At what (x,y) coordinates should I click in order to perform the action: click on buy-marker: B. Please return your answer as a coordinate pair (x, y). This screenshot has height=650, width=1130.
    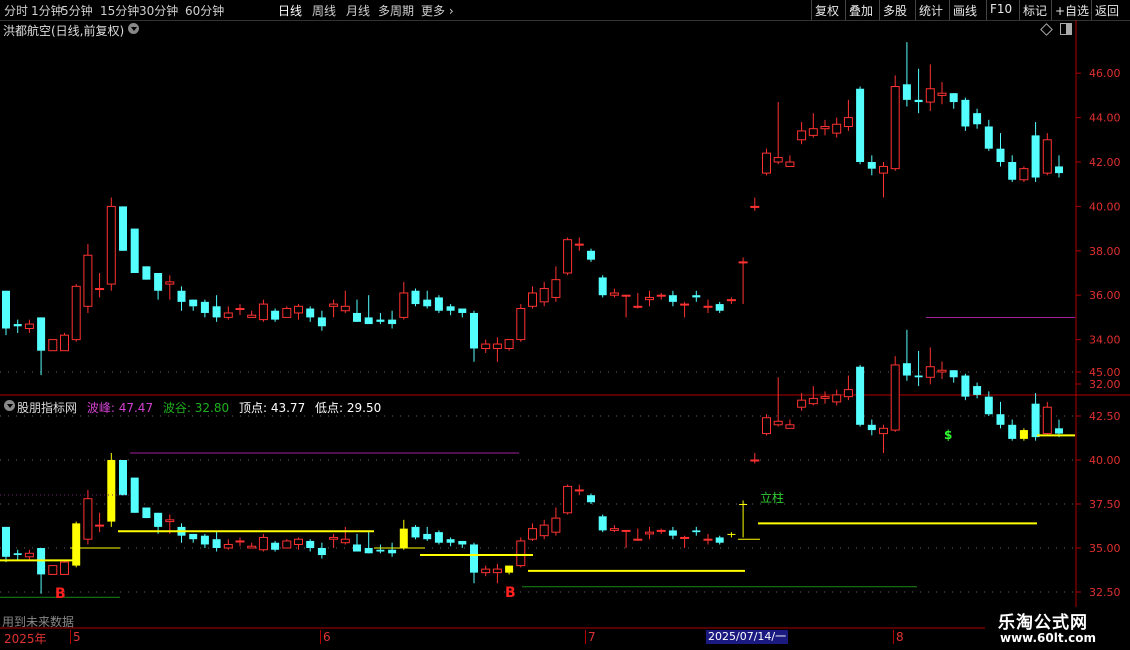
    Looking at the image, I should click on (510, 593).